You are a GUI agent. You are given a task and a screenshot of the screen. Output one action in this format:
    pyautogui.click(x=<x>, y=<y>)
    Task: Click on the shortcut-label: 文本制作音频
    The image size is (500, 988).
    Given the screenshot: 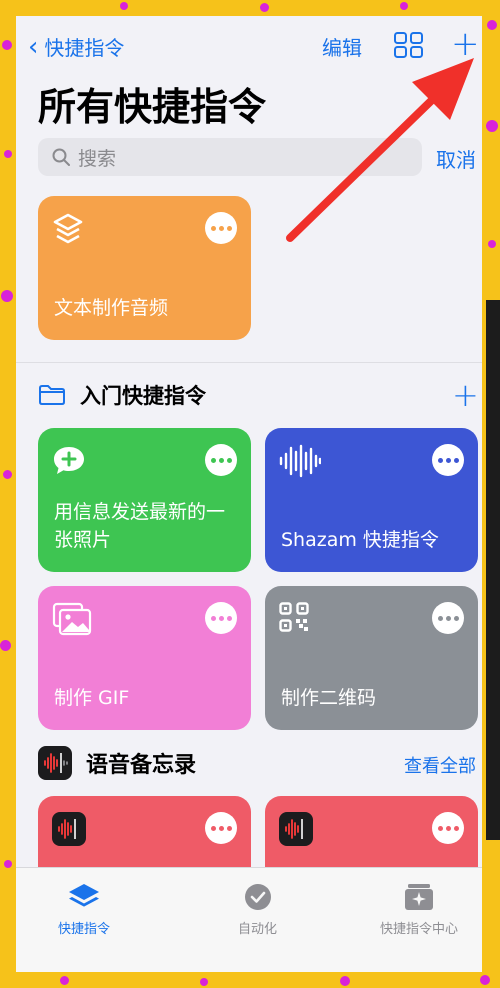 What is the action you would take?
    pyautogui.click(x=111, y=308)
    